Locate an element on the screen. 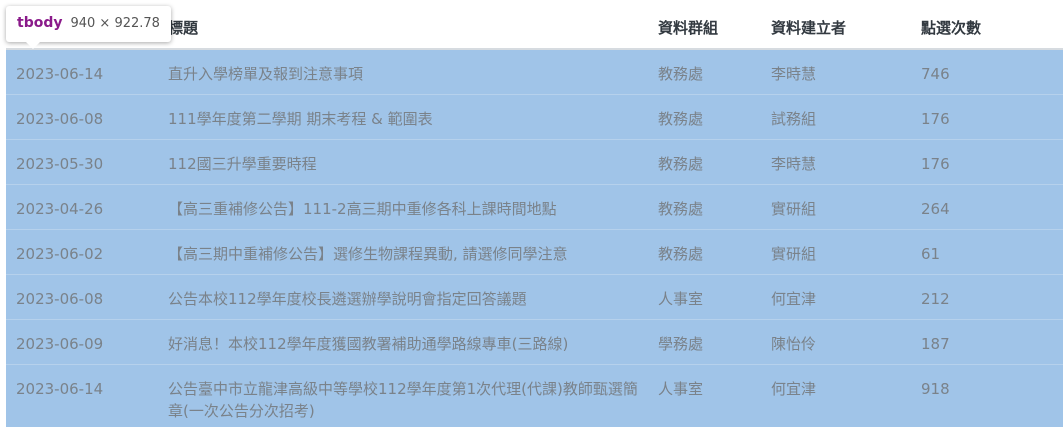  cell-date: 2023-04-26 is located at coordinates (82, 207).